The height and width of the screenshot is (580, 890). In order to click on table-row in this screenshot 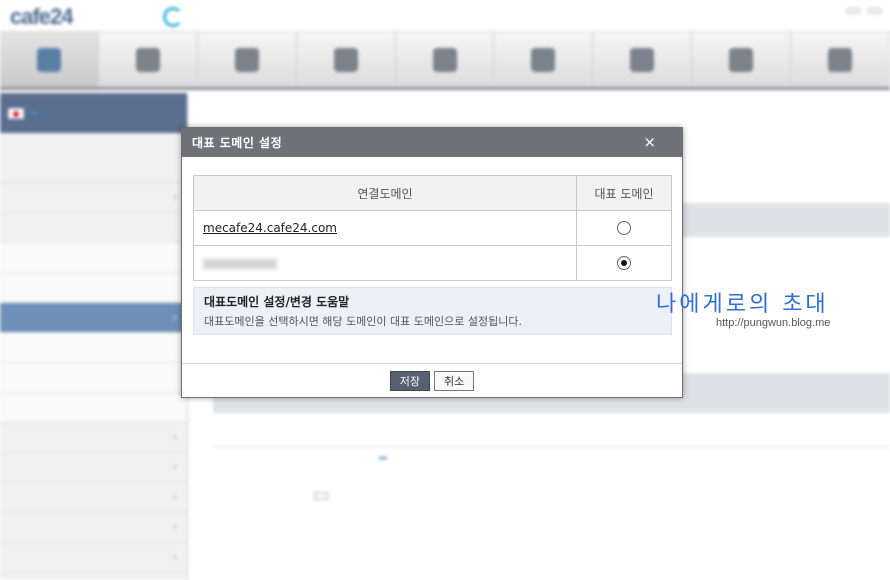, I will do `click(432, 263)`.